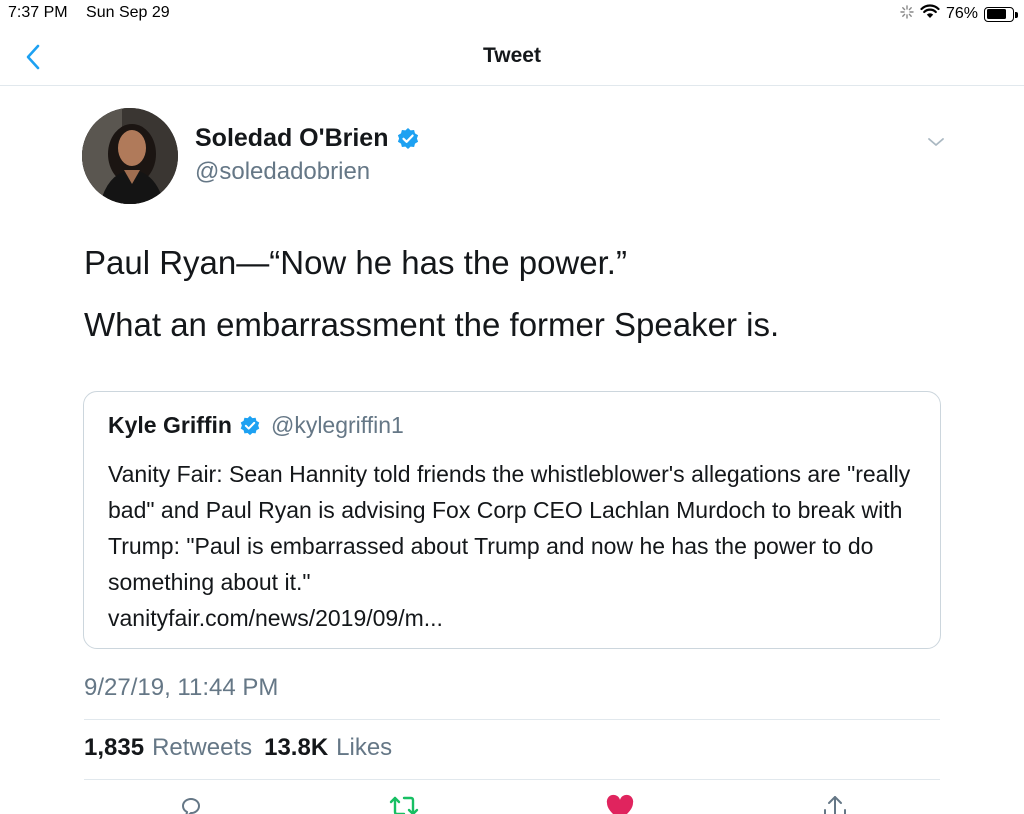 The height and width of the screenshot is (814, 1024). I want to click on battery-level, so click(996, 14).